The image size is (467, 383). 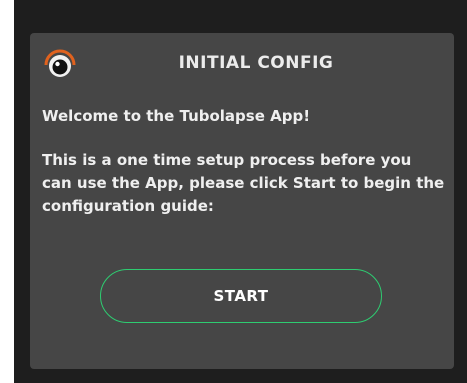 I want to click on start-button: START, so click(x=241, y=296).